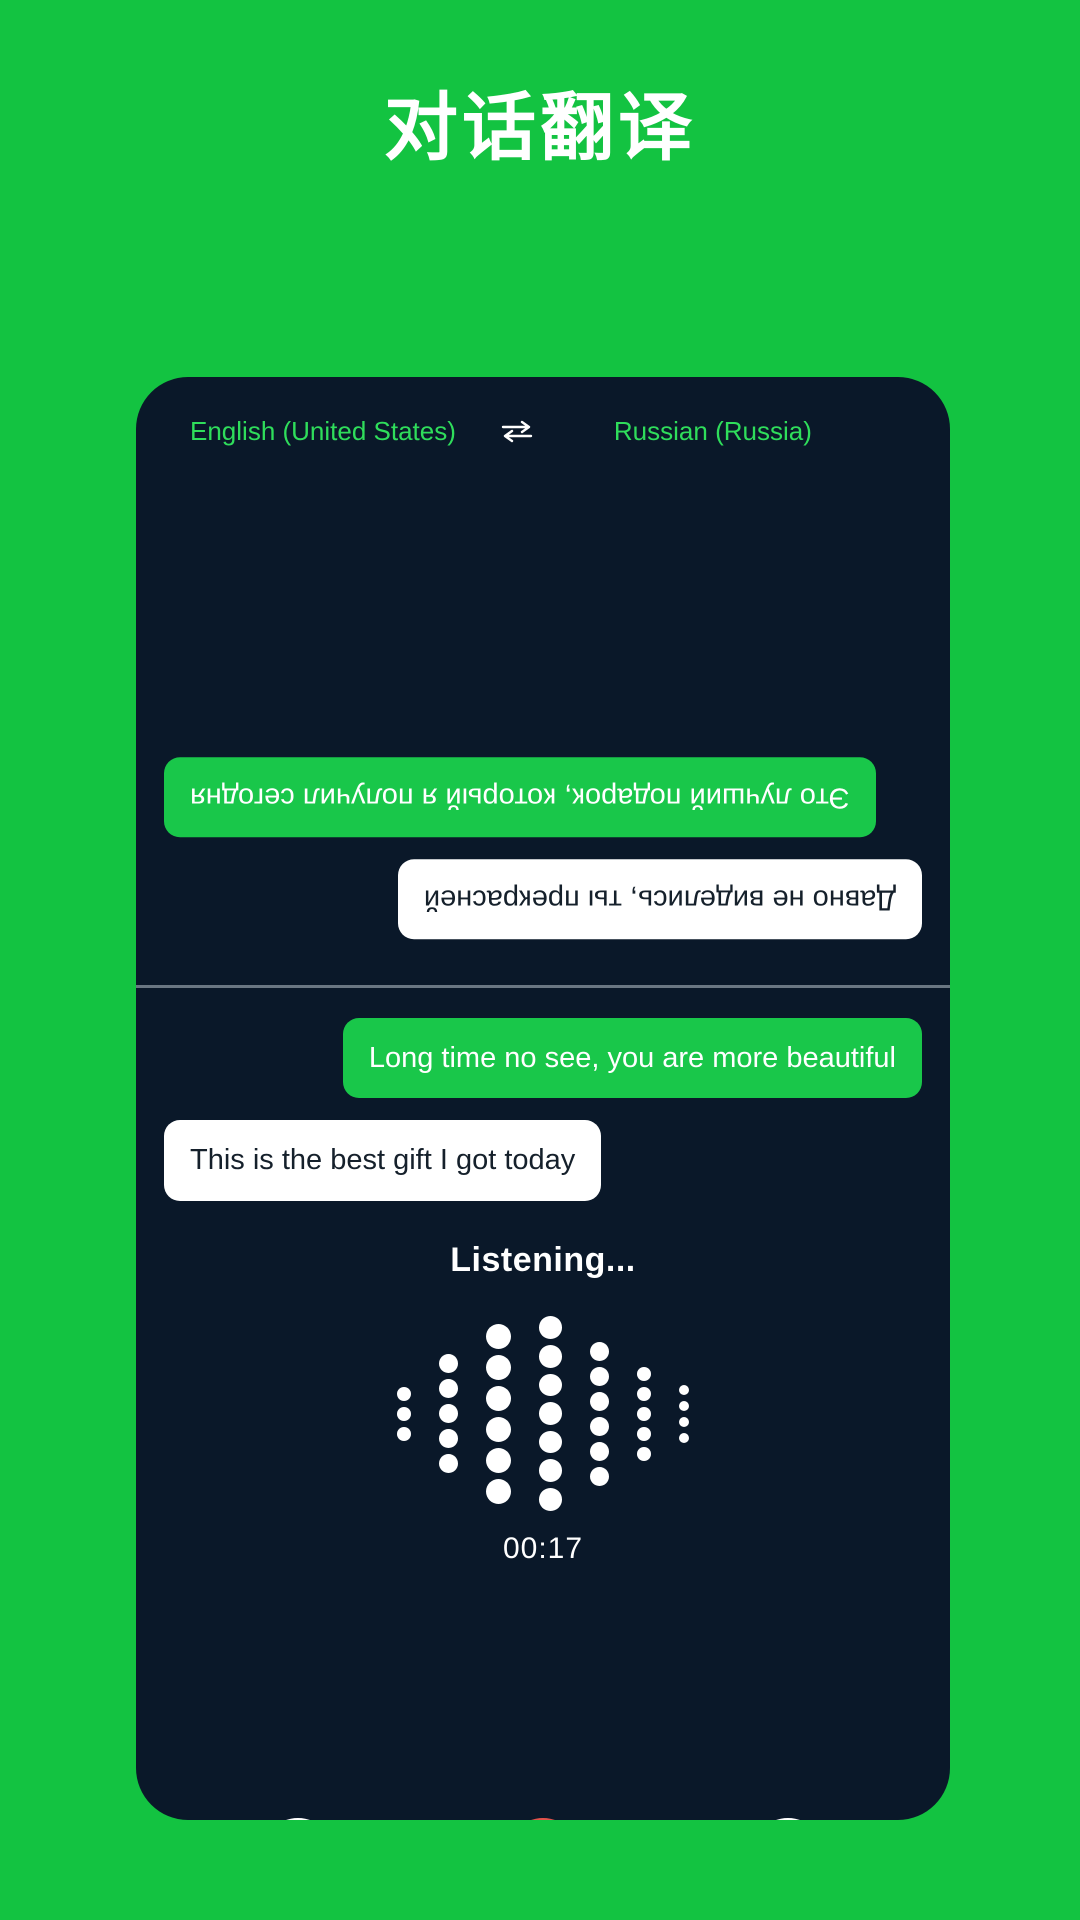 The width and height of the screenshot is (1080, 1920). What do you see at coordinates (543, 1548) in the screenshot?
I see `recording-timer: 00:17` at bounding box center [543, 1548].